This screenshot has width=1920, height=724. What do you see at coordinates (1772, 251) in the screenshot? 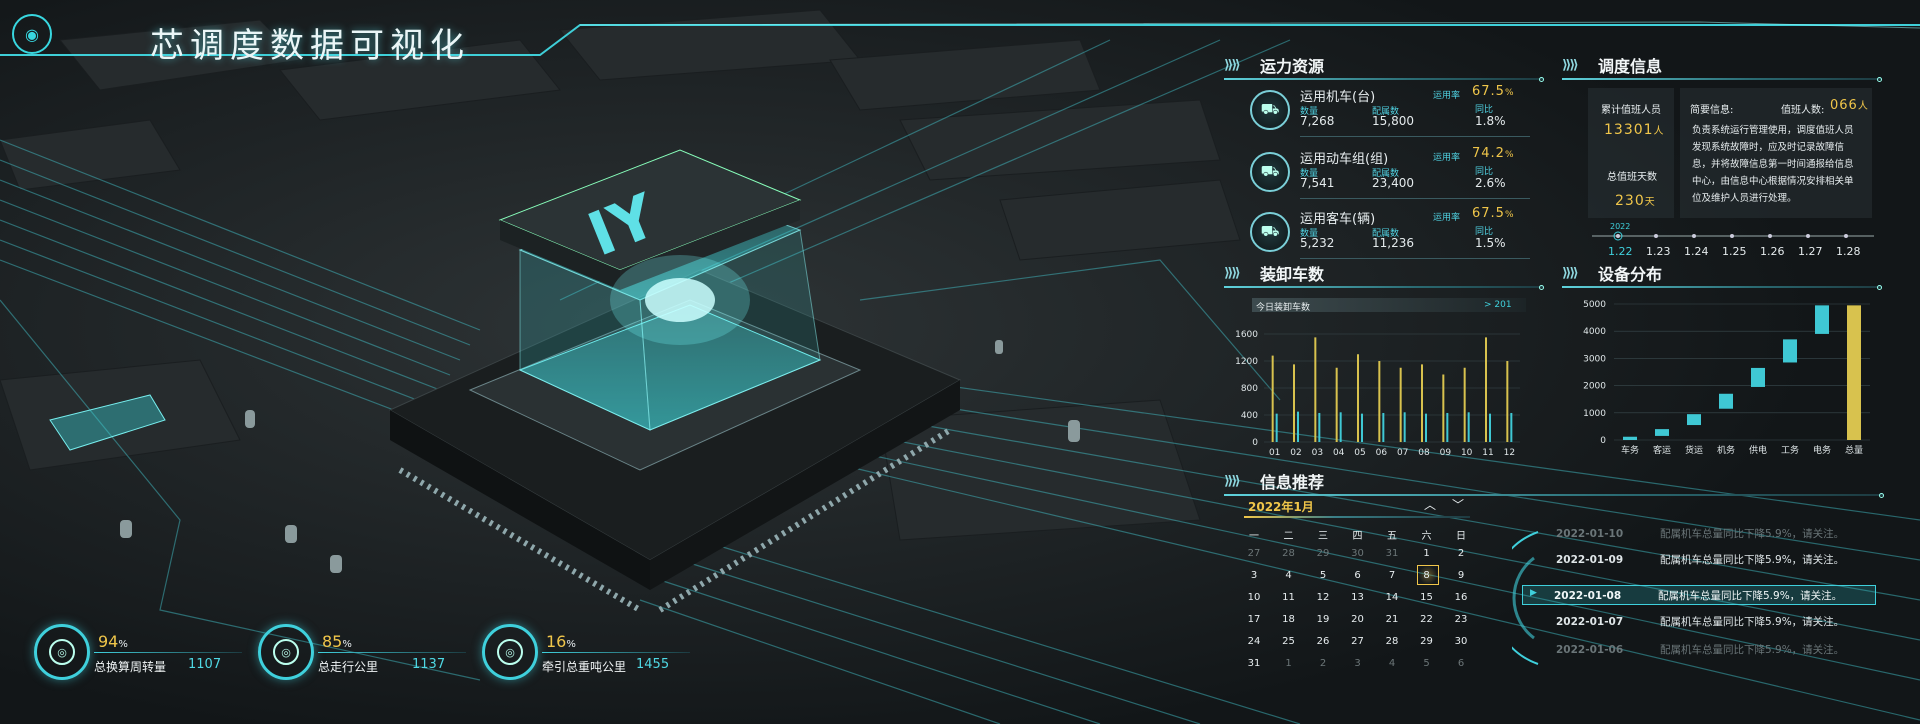
I see `timeline-date: 1.26` at bounding box center [1772, 251].